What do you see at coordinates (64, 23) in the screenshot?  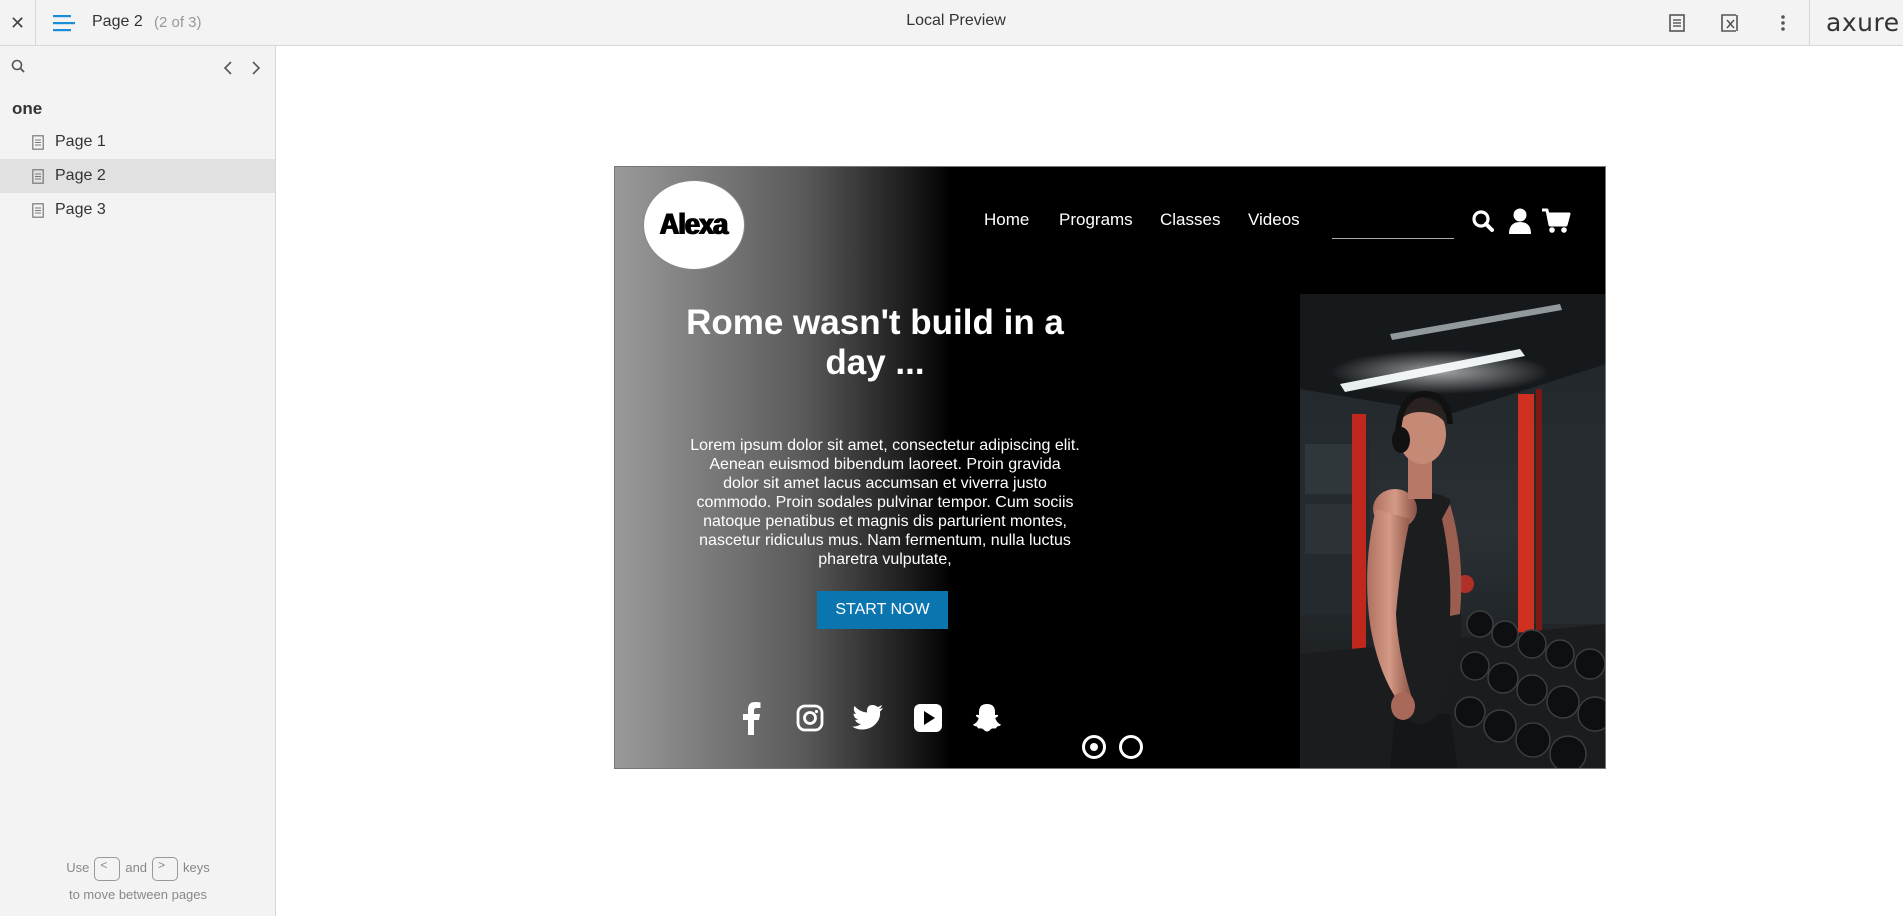 I see `hamburger-menu-icon` at bounding box center [64, 23].